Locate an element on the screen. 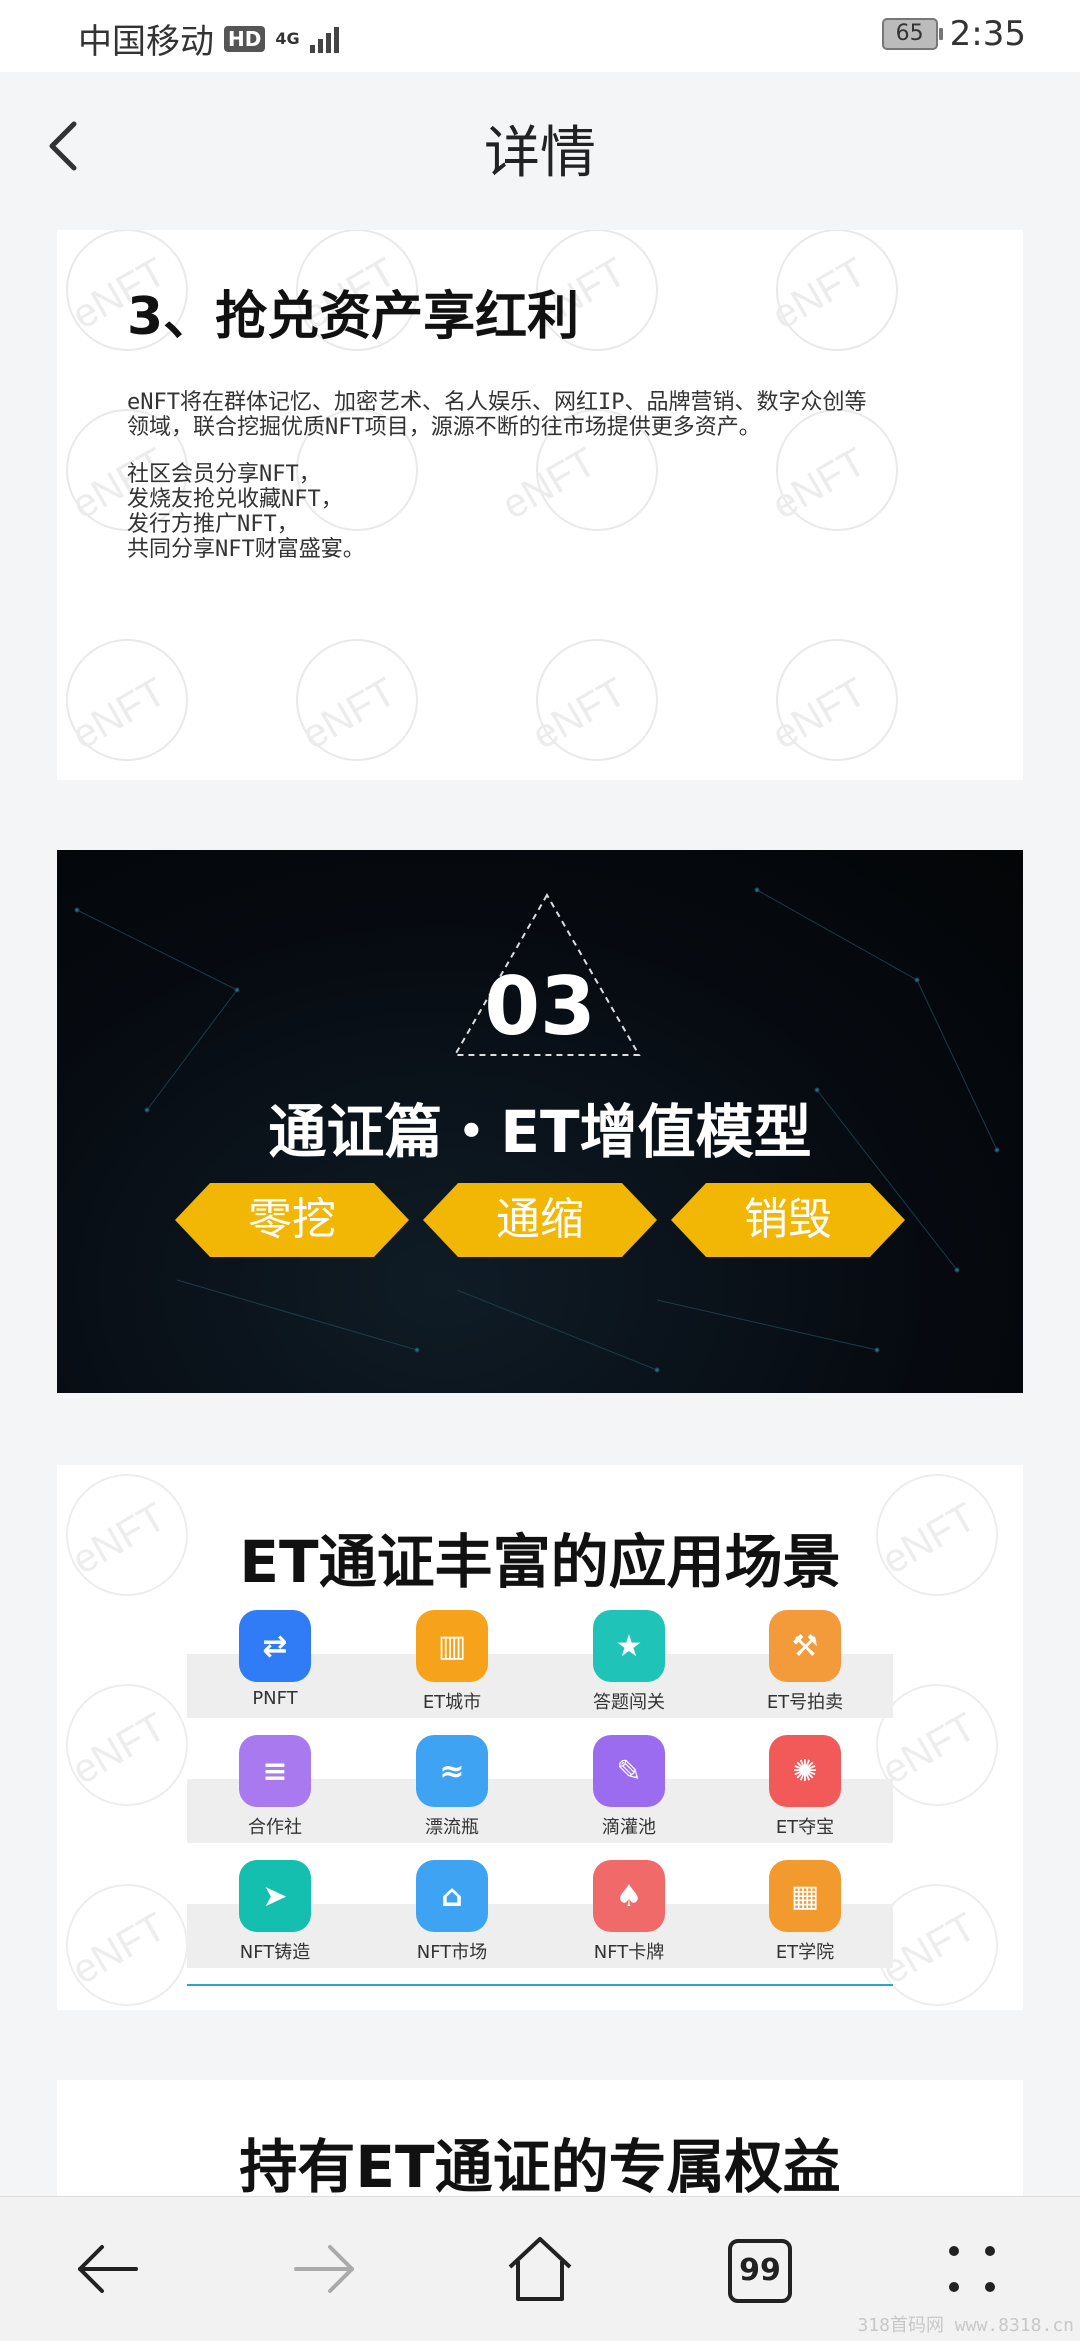 The image size is (1080, 2341). app-drift-bottle: ≈ 漂流瓶 is located at coordinates (452, 1795).